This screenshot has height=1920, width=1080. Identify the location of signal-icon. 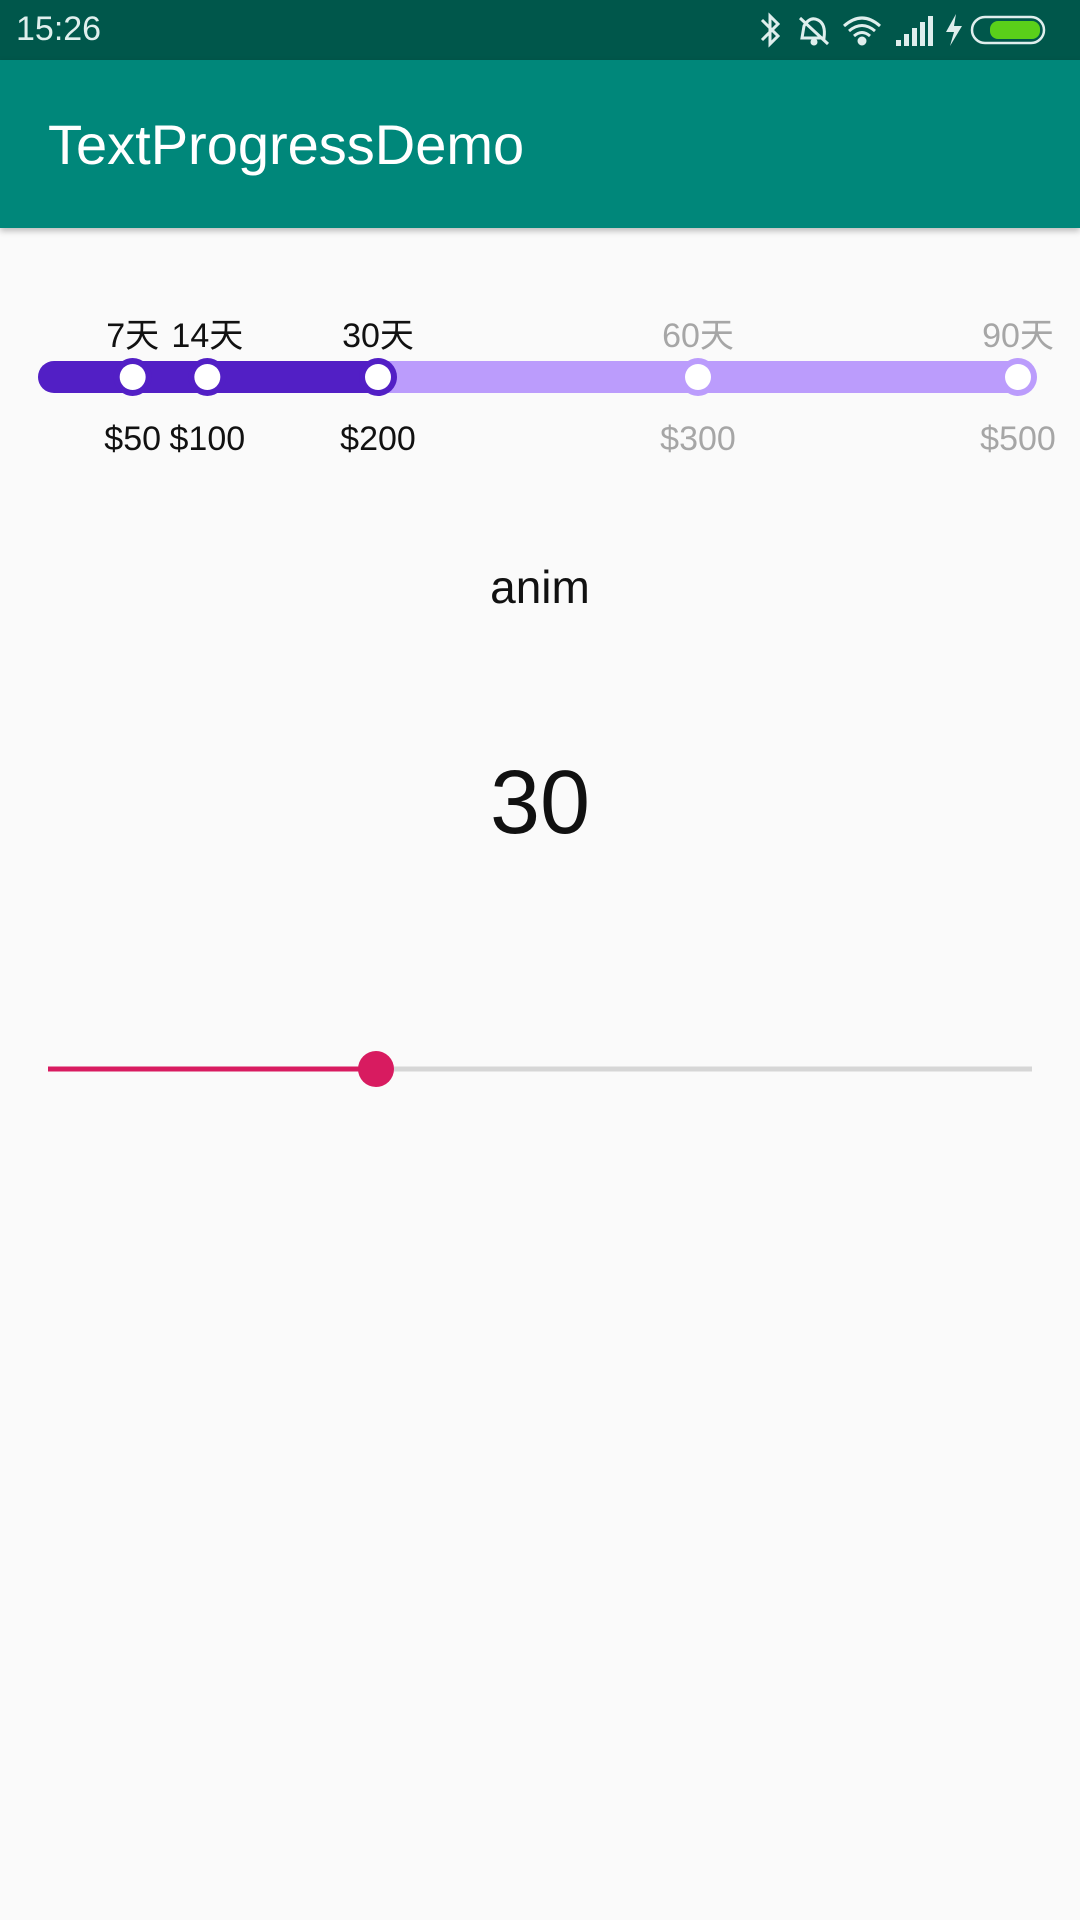
(914, 31).